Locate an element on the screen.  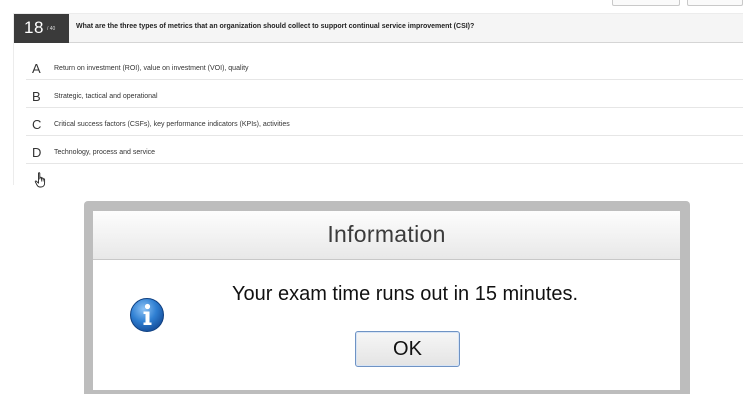
question-number: 18 is located at coordinates (34, 27).